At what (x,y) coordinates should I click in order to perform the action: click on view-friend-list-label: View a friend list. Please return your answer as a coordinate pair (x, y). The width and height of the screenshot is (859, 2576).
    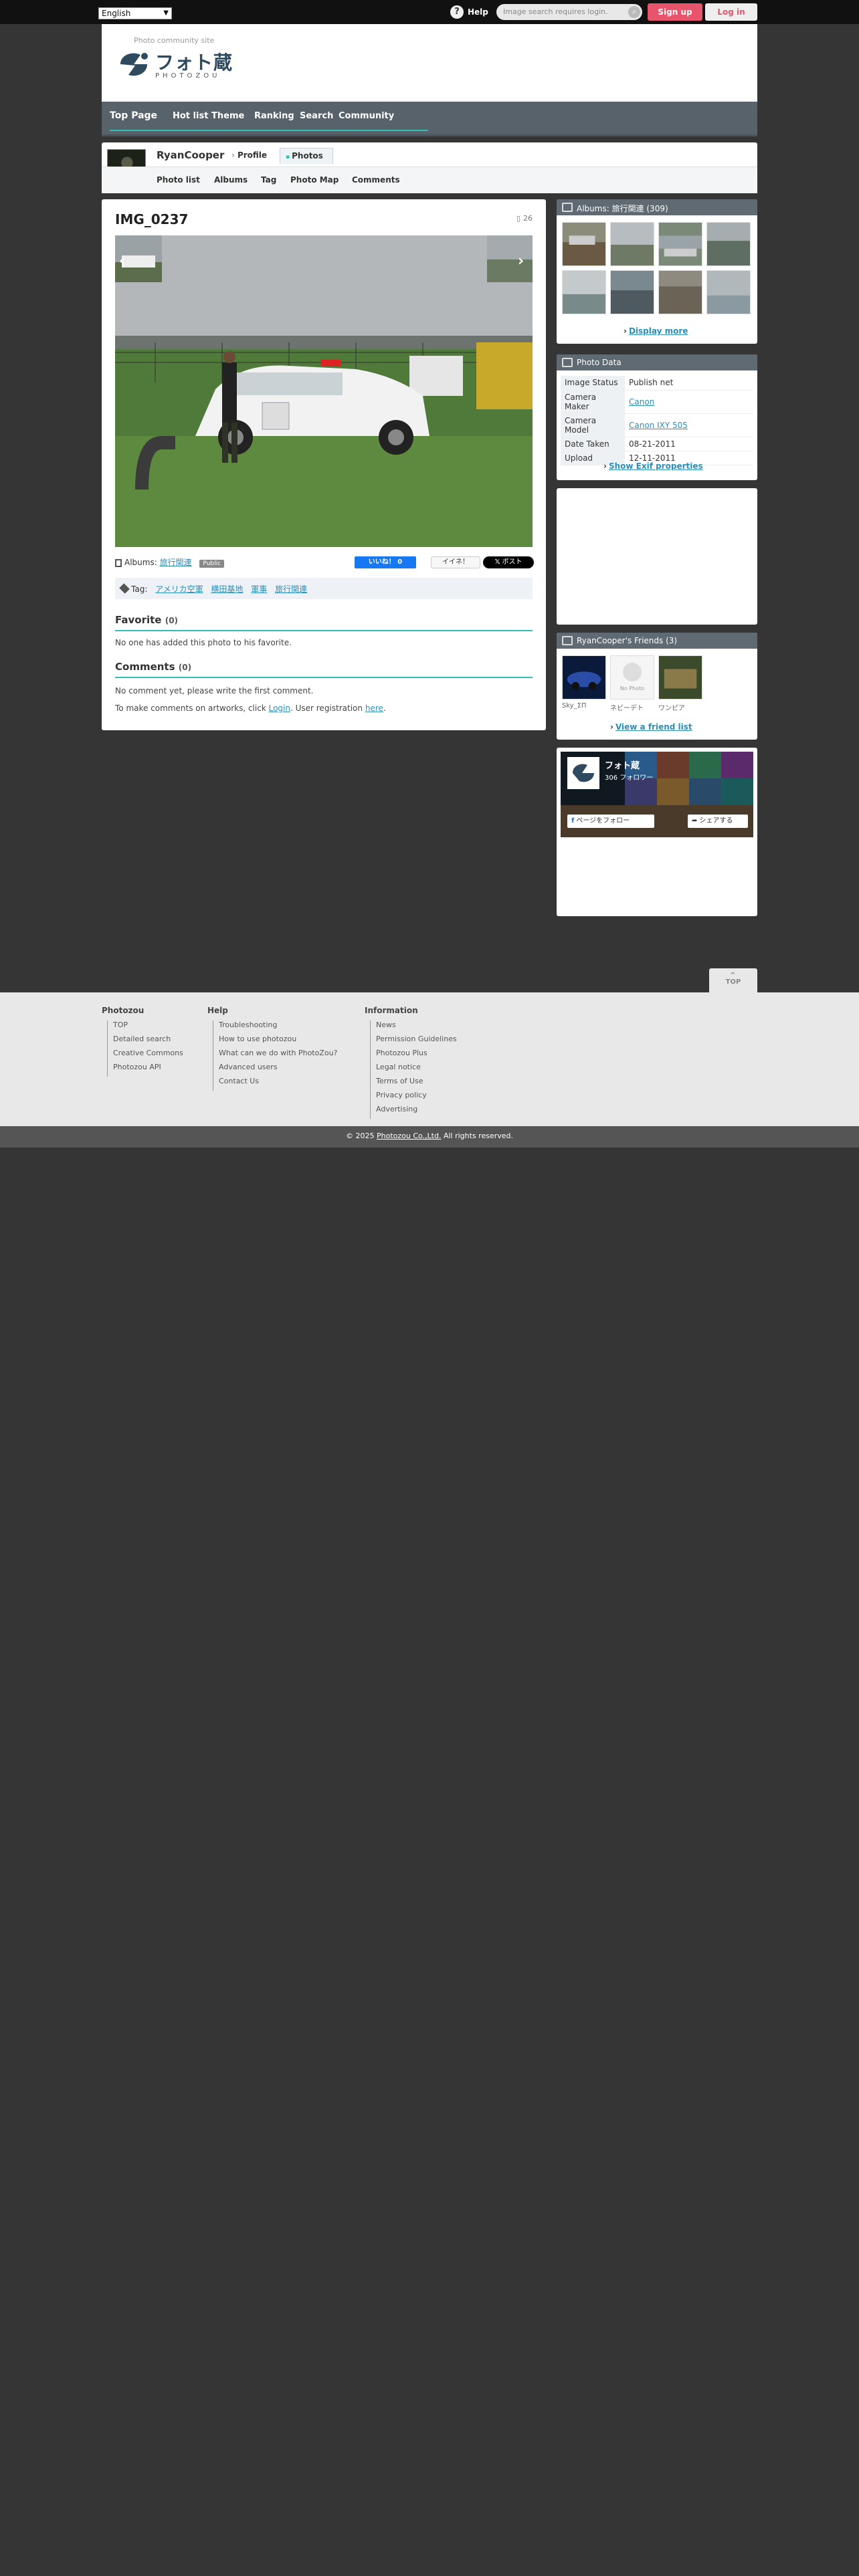
    Looking at the image, I should click on (653, 727).